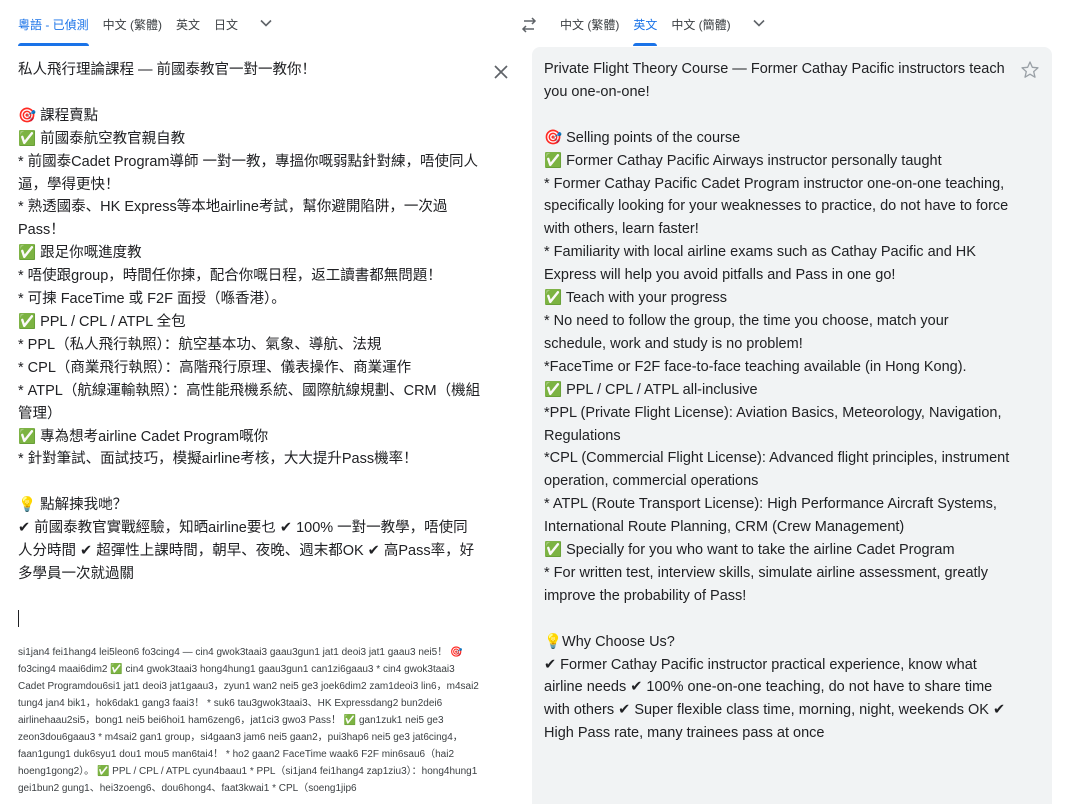 This screenshot has width=1080, height=804. I want to click on text-cursor, so click(18, 618).